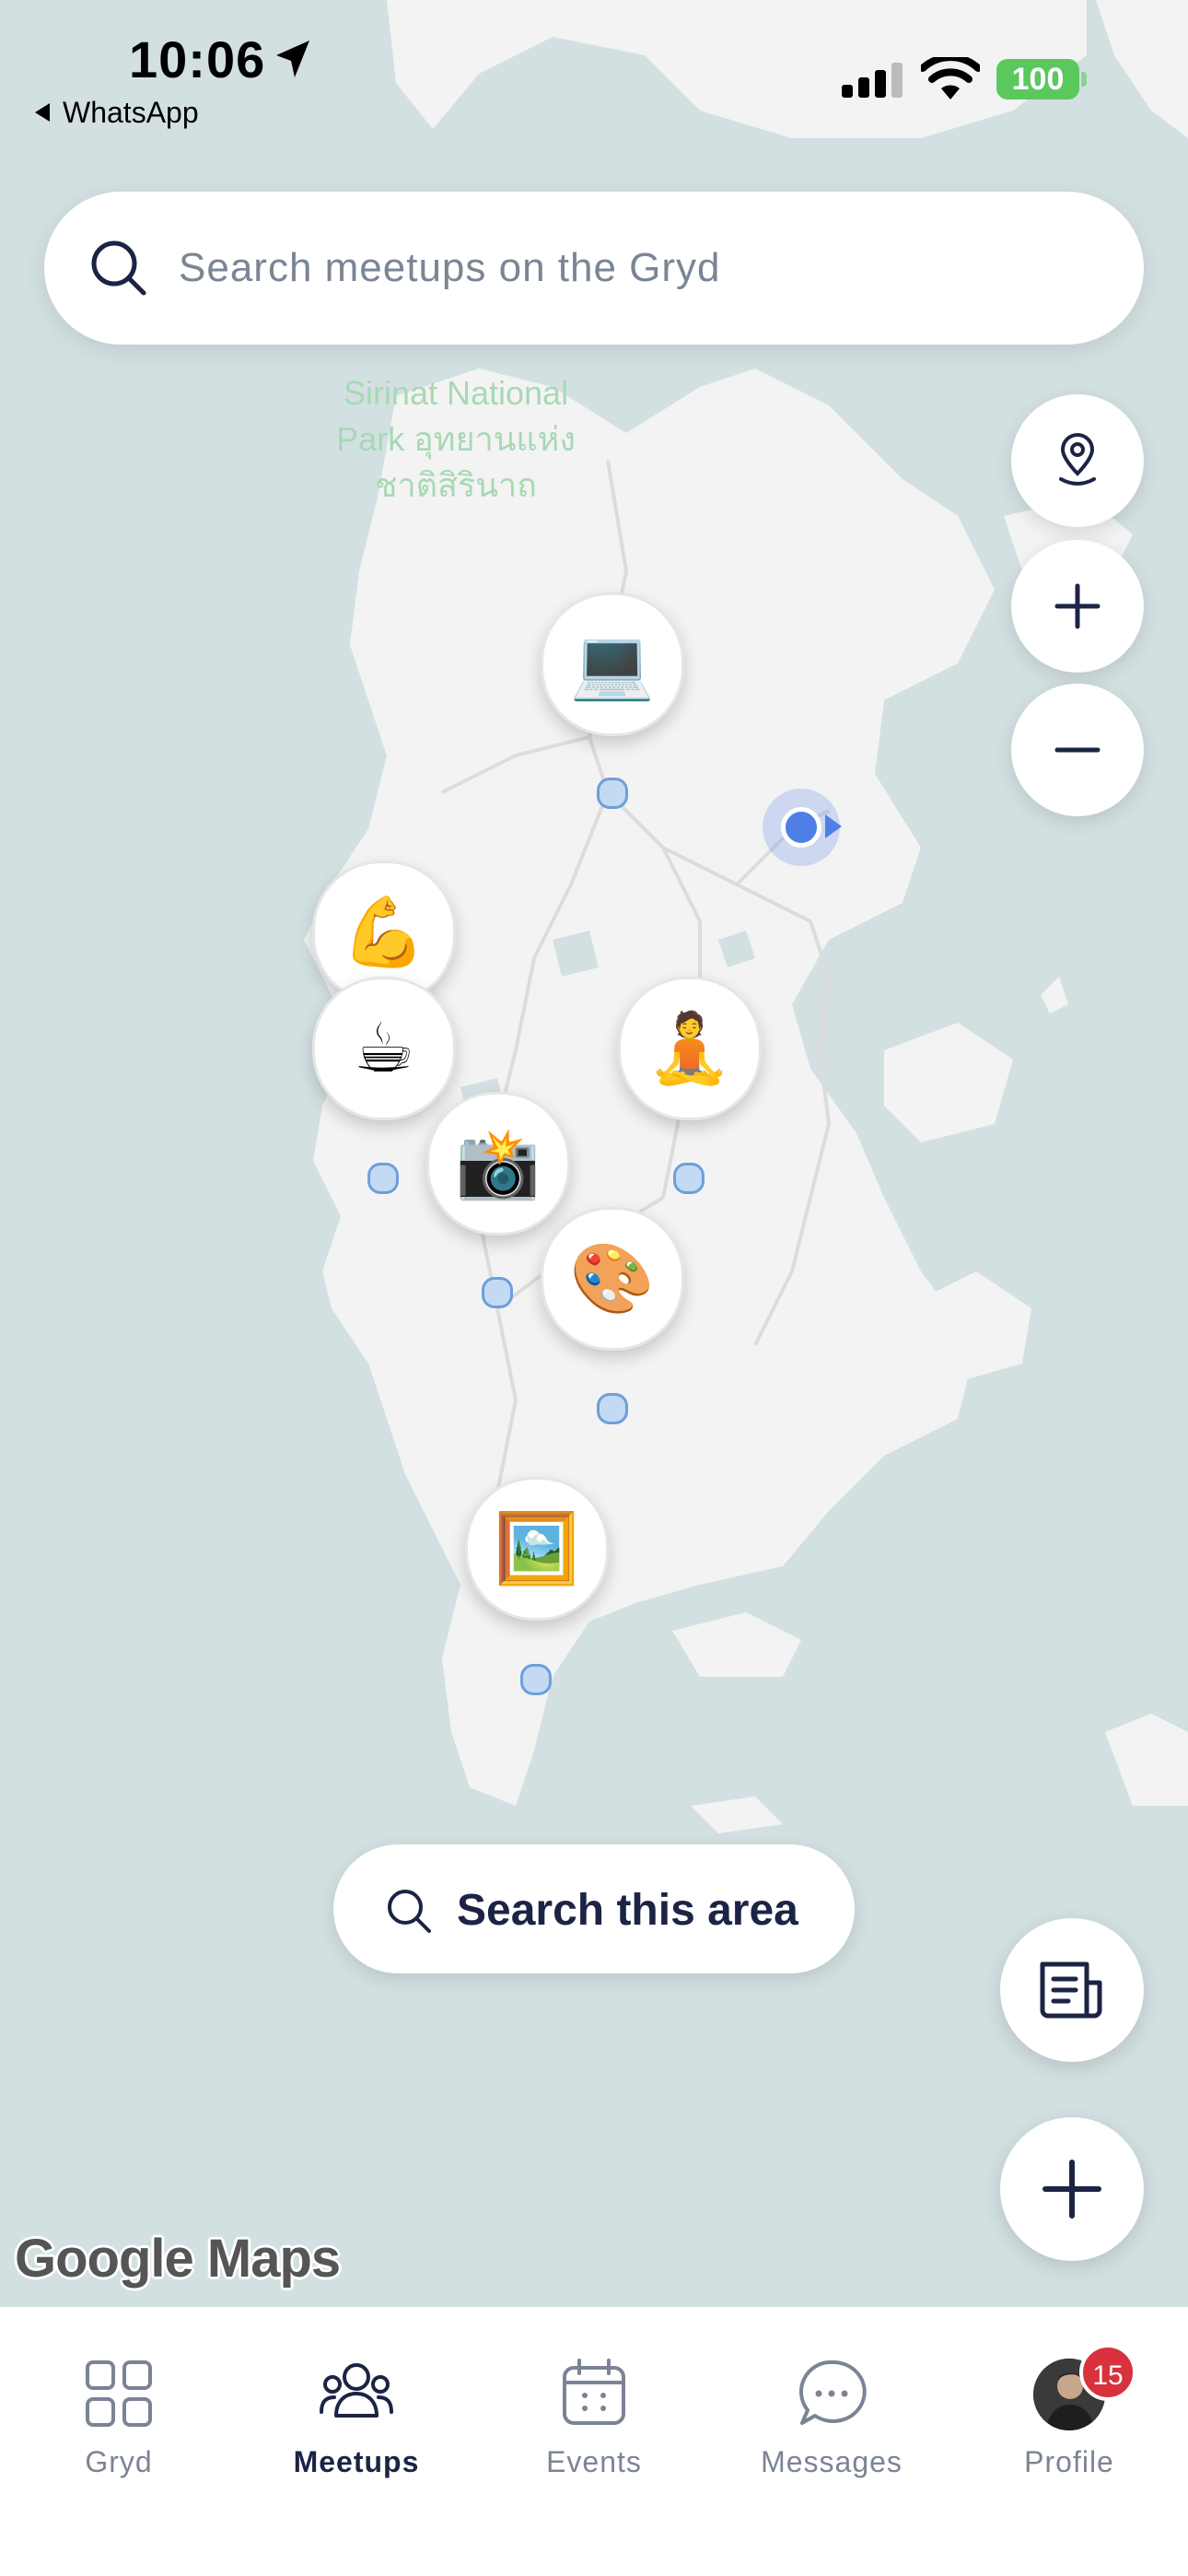 This screenshot has width=1188, height=2576. Describe the element at coordinates (197, 59) in the screenshot. I see `status-time: 10:06` at that location.